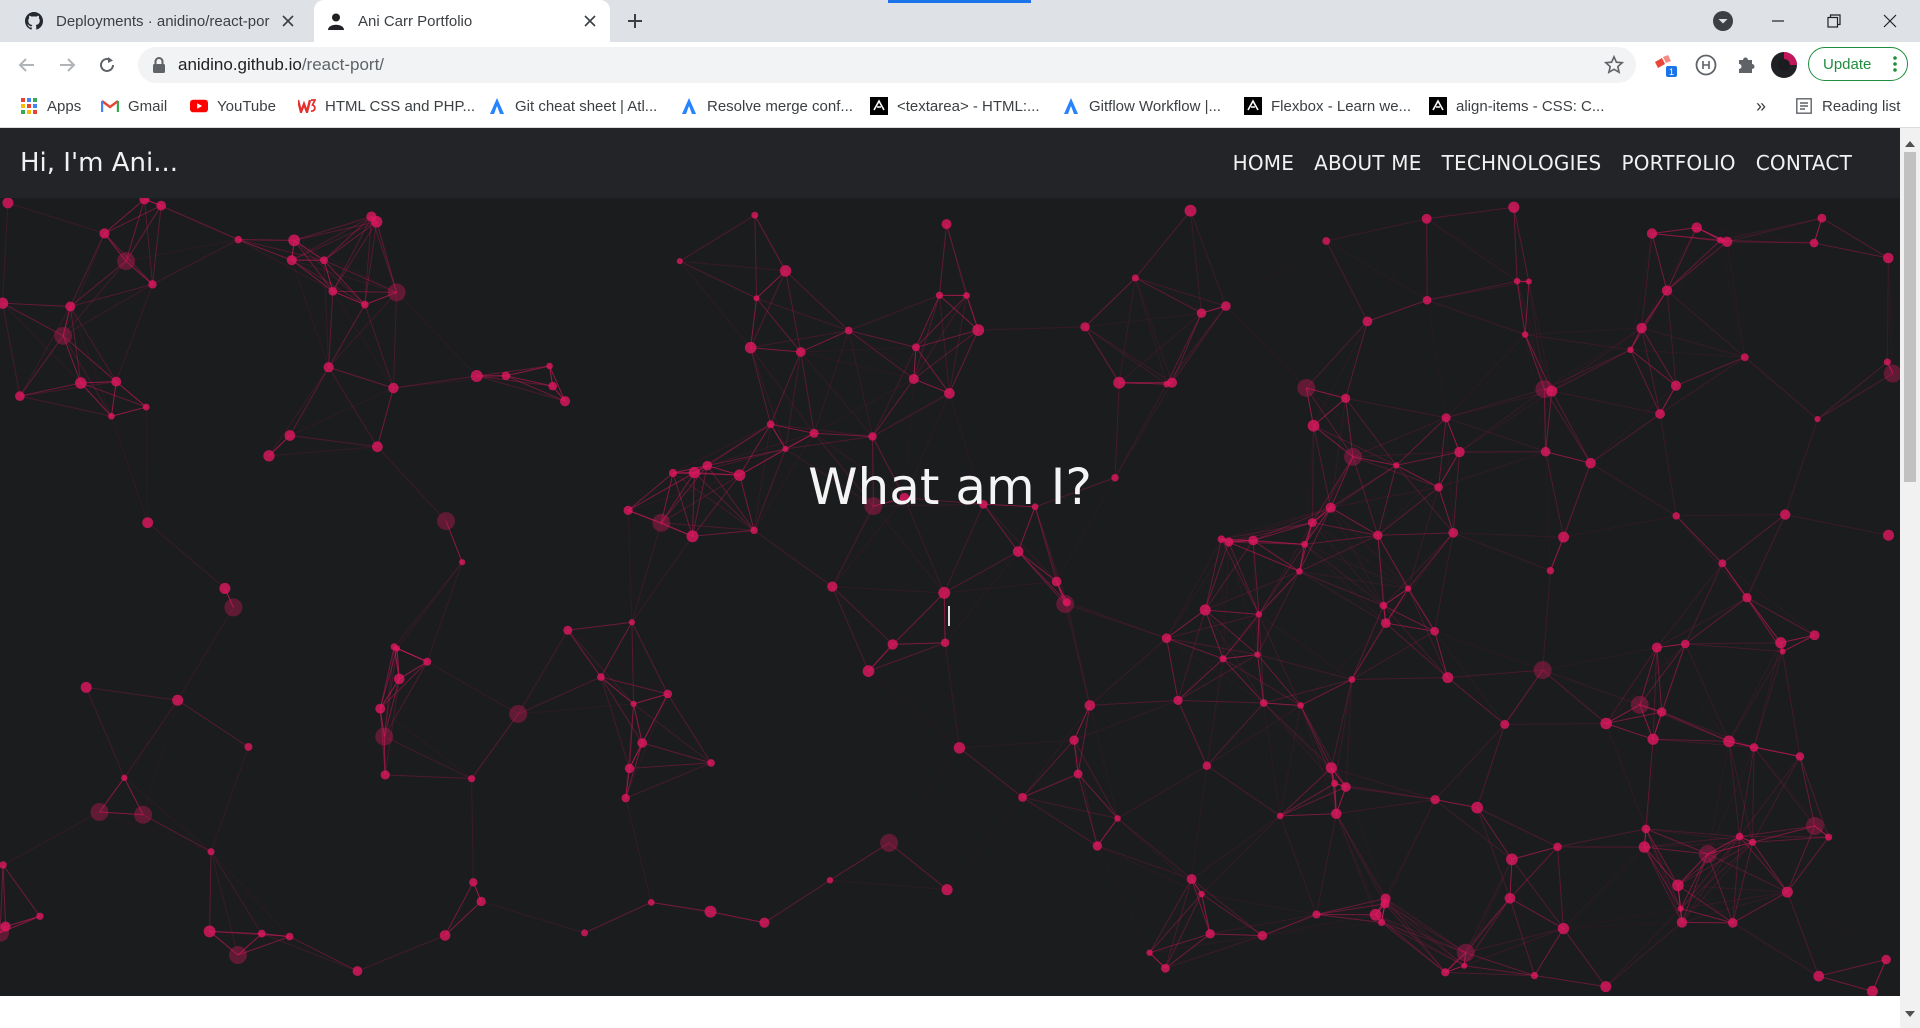 The image size is (1920, 1028). Describe the element at coordinates (1895, 66) in the screenshot. I see `more-menu-icon` at that location.